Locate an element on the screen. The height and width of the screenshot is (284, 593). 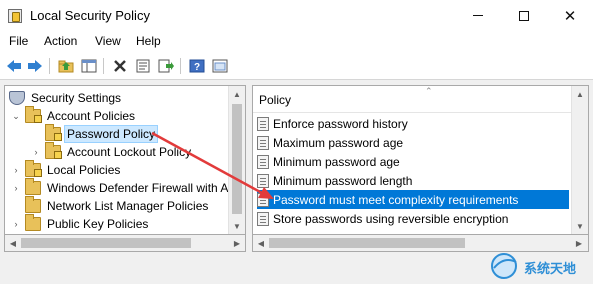
console-button is located at coordinates (220, 66).